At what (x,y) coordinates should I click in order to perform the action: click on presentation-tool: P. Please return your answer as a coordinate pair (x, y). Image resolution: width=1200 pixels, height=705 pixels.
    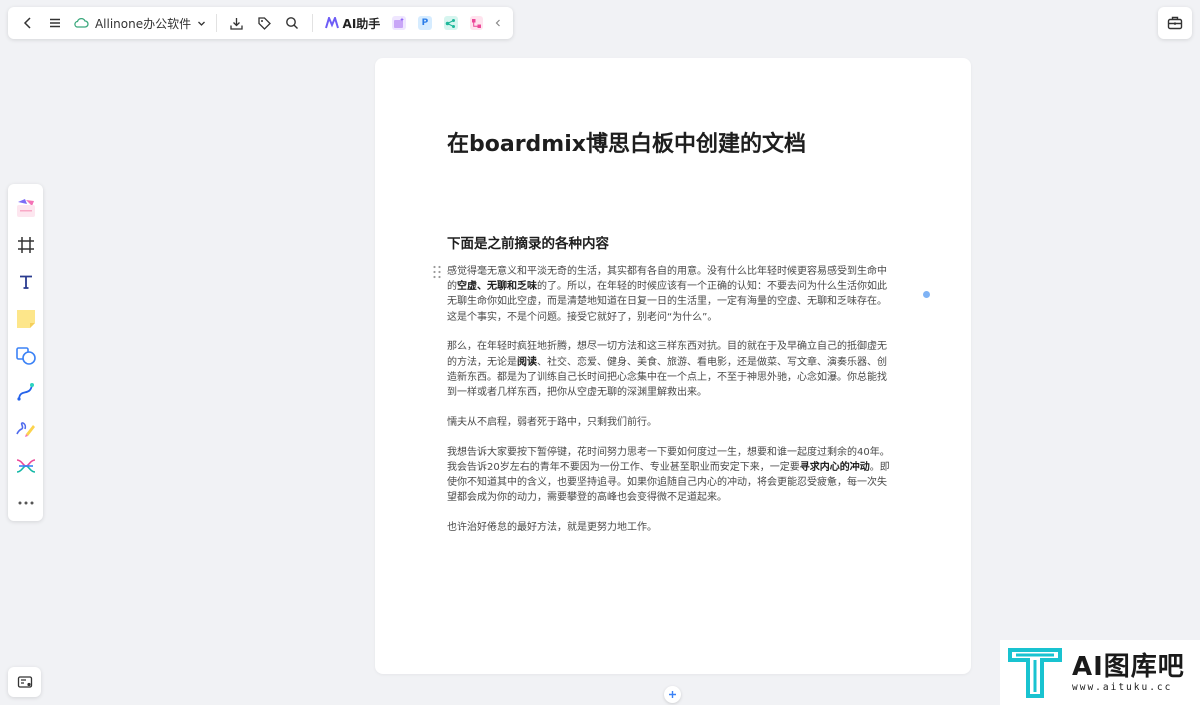
    Looking at the image, I should click on (425, 23).